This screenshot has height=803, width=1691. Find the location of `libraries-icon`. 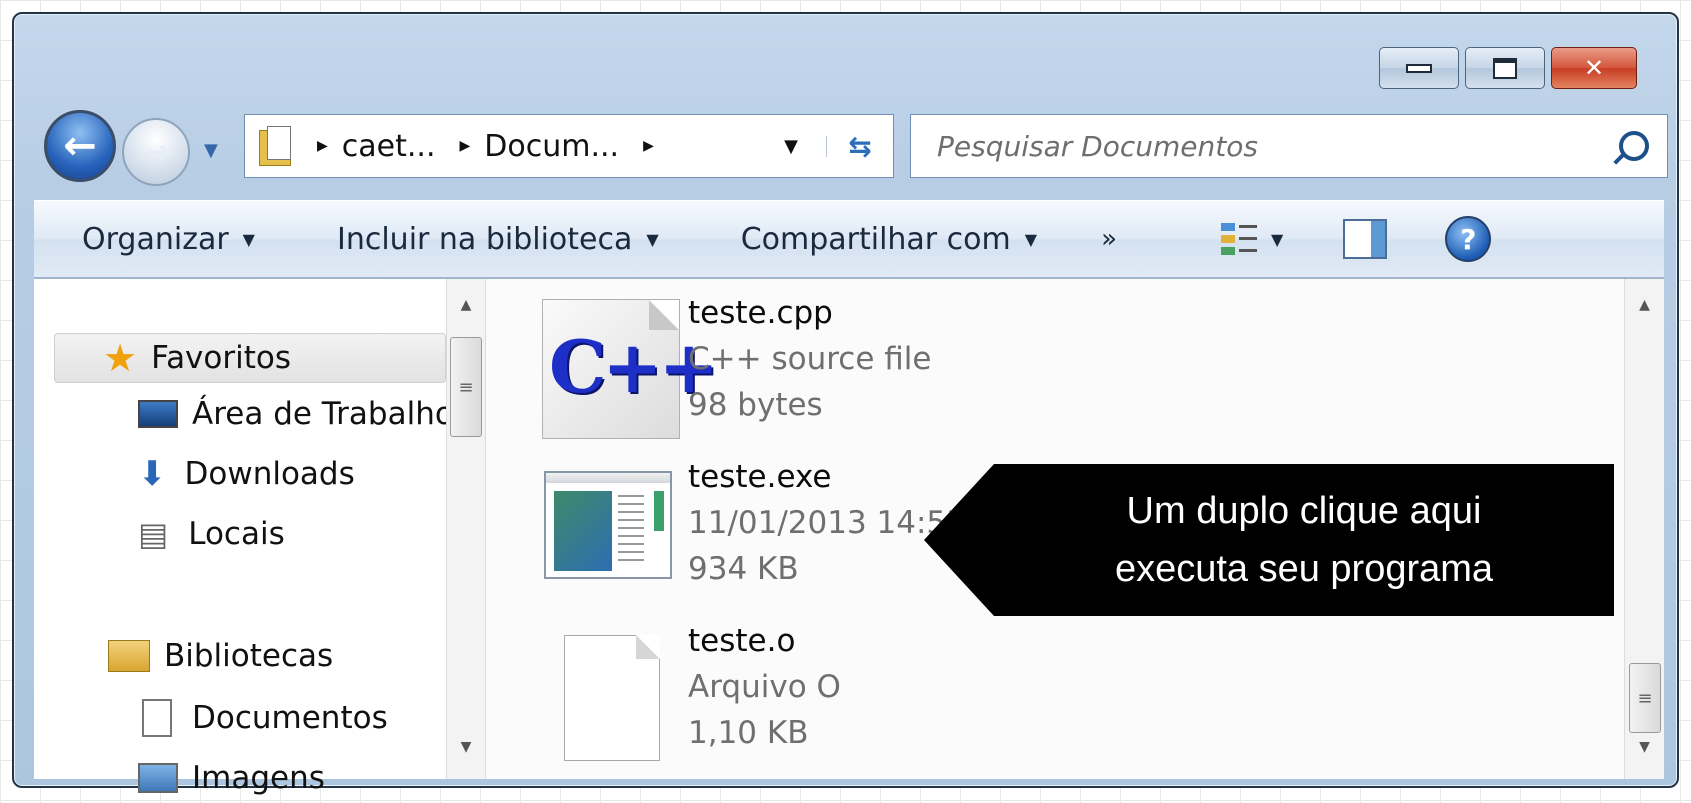

libraries-icon is located at coordinates (129, 656).